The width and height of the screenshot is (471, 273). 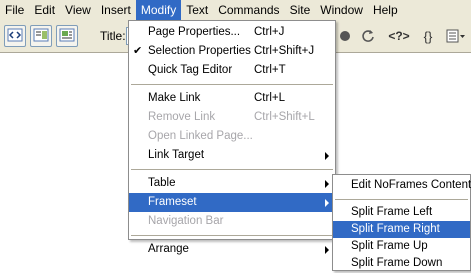 What do you see at coordinates (232, 202) in the screenshot?
I see `menu-item-frameset: Frameset` at bounding box center [232, 202].